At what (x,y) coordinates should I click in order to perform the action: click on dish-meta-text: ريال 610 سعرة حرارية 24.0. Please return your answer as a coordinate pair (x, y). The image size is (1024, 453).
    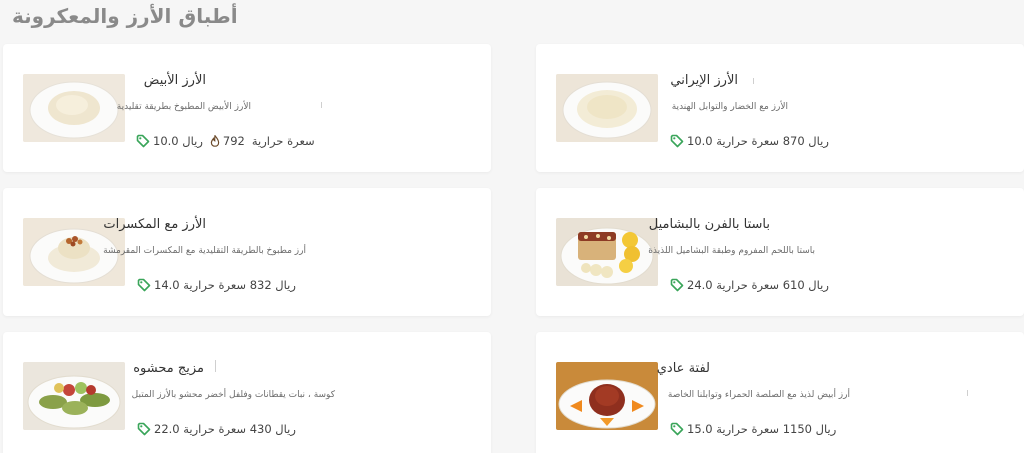
    Looking at the image, I should click on (758, 285).